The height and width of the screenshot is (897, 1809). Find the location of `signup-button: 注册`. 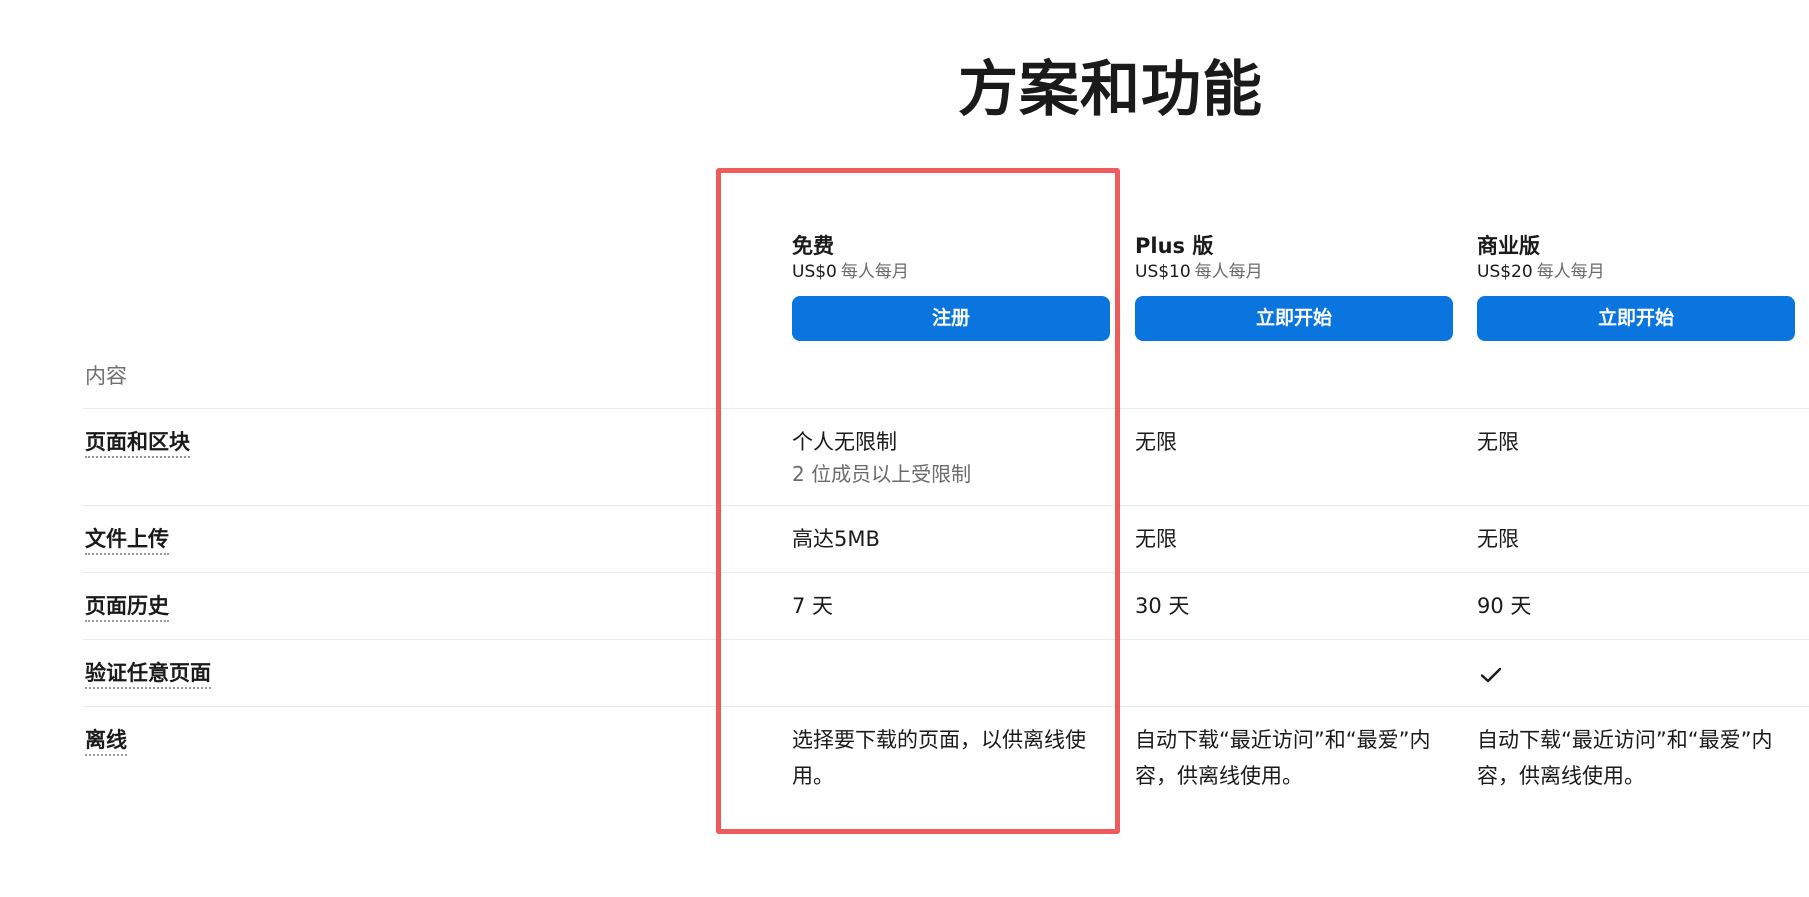

signup-button: 注册 is located at coordinates (951, 318).